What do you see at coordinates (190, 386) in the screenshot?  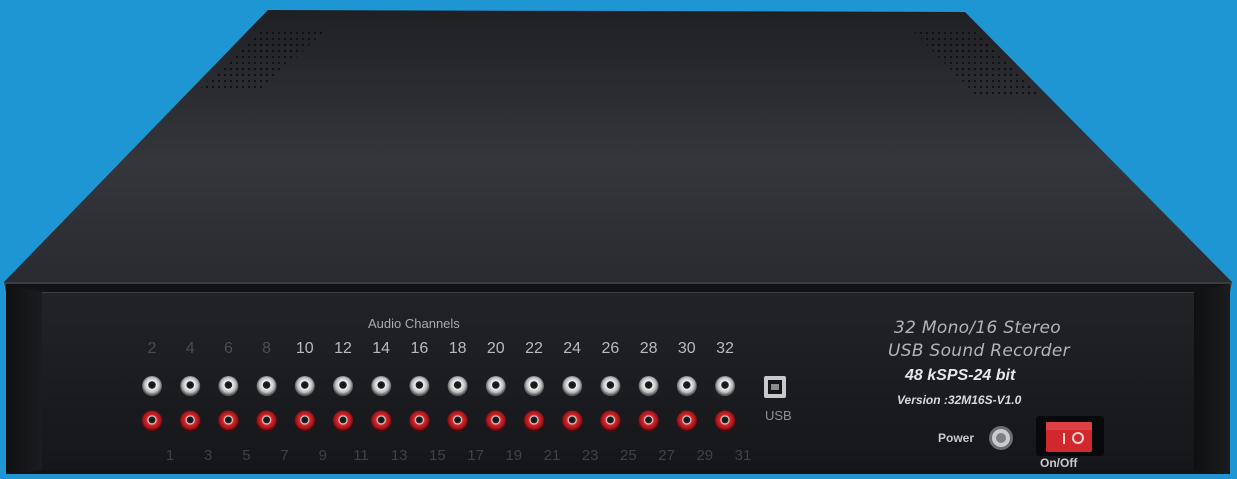 I see `rca-jack-ch4` at bounding box center [190, 386].